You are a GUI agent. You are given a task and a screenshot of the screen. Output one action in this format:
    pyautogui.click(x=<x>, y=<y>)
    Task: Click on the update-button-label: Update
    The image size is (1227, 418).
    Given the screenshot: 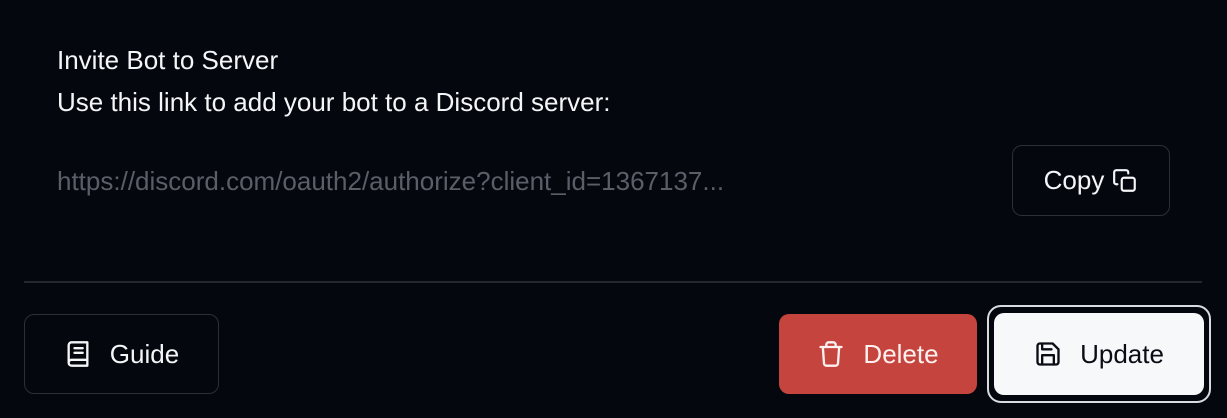 What is the action you would take?
    pyautogui.click(x=1122, y=353)
    